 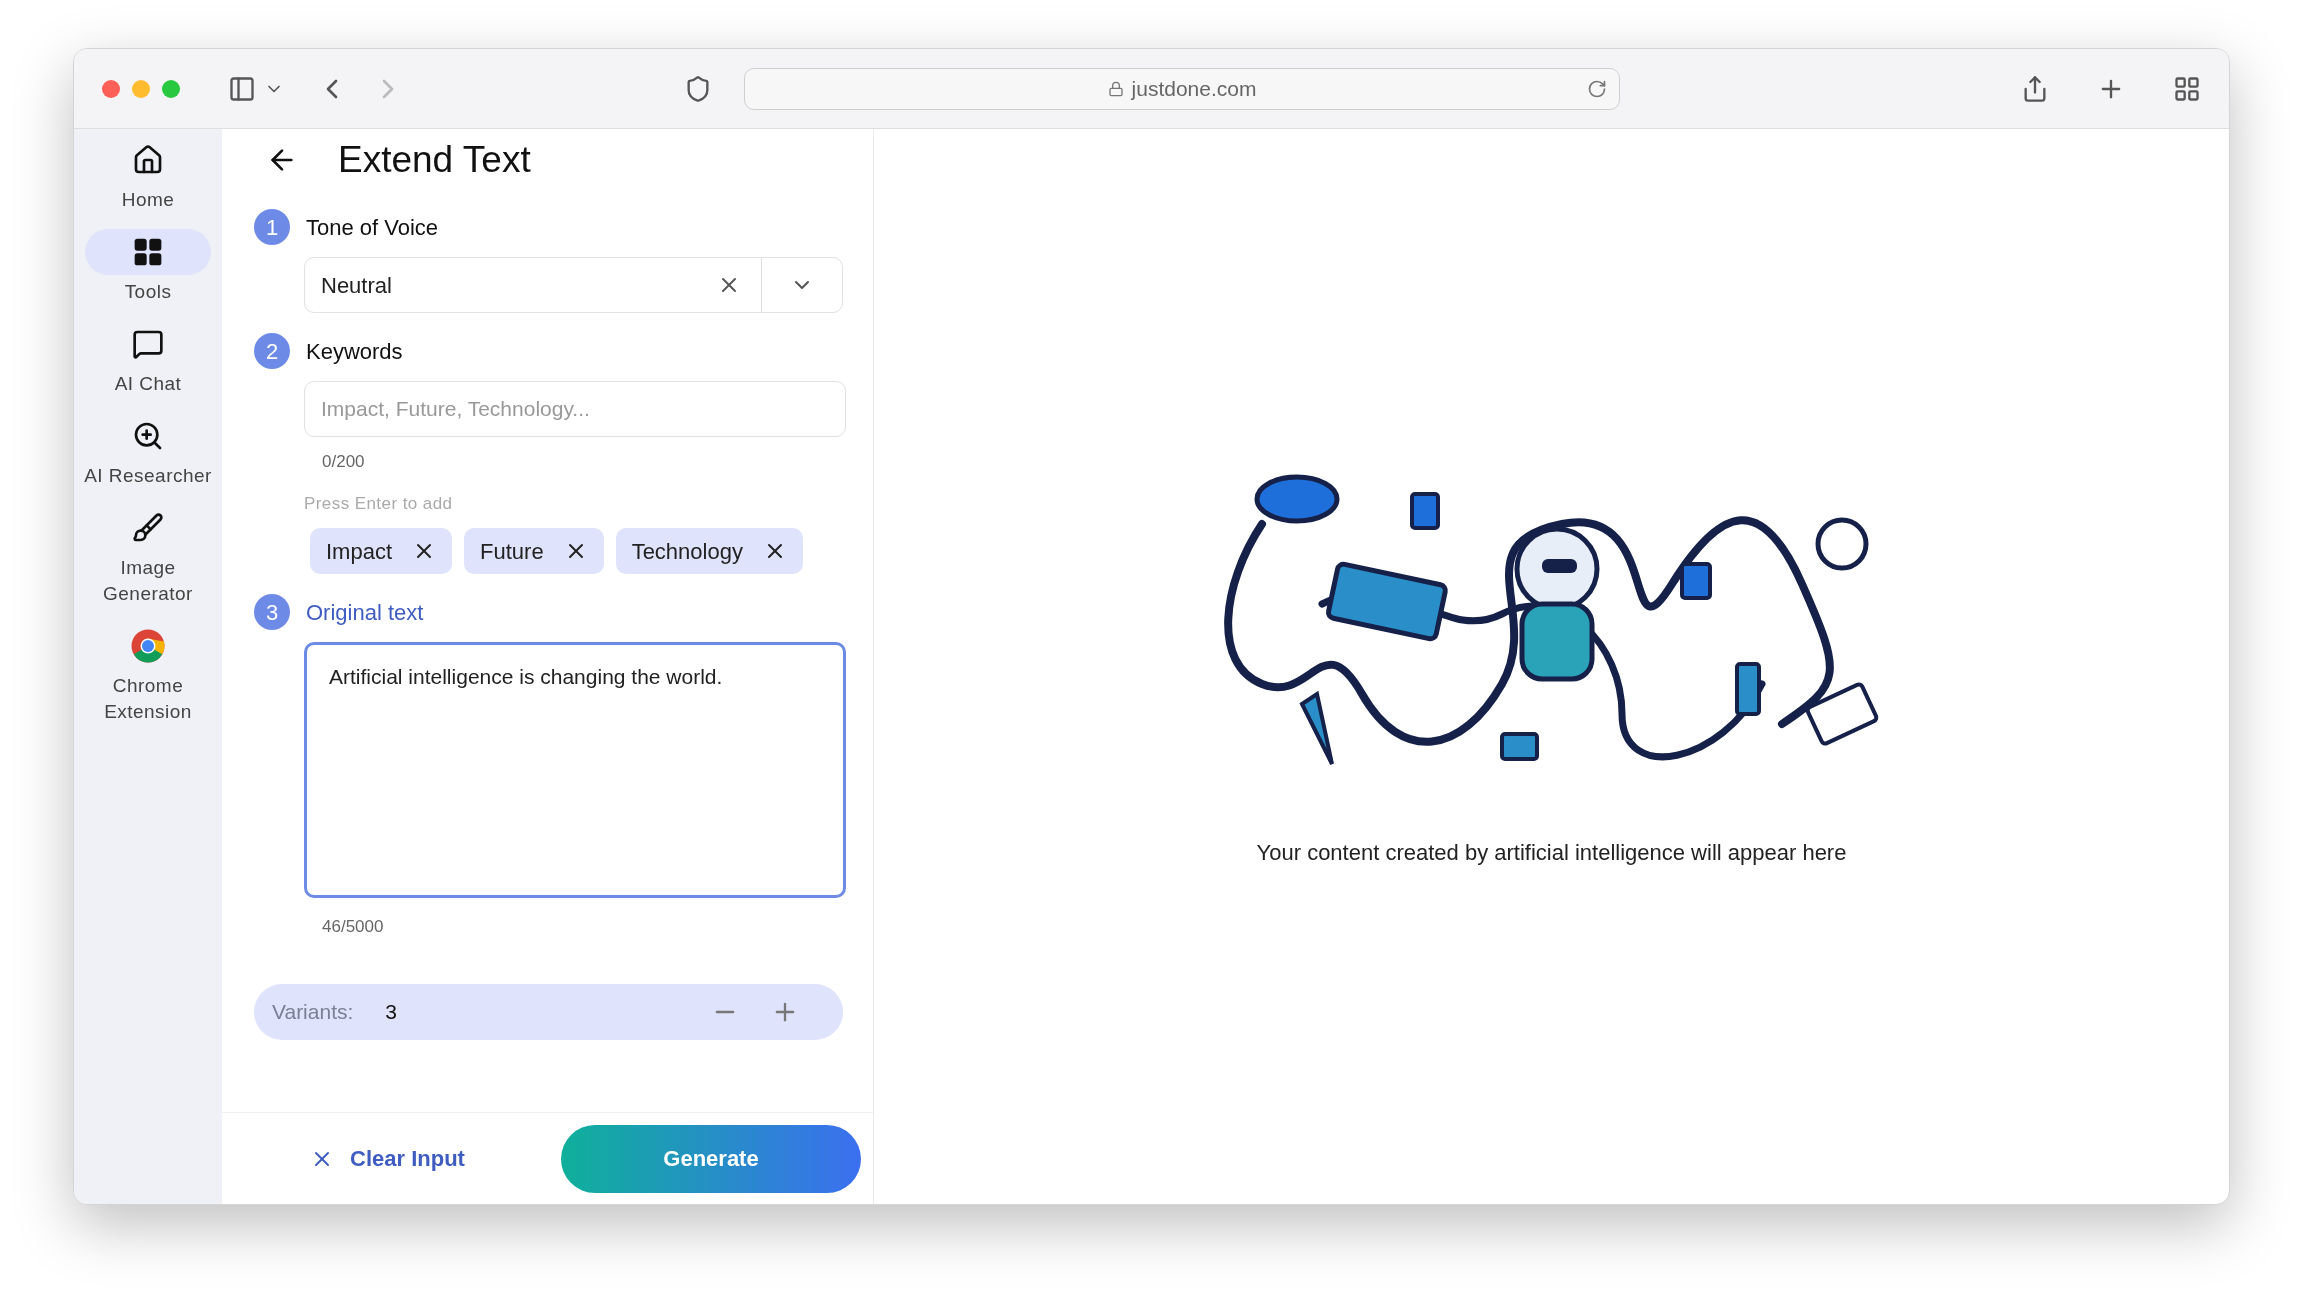 I want to click on sidebar-toggle-icon, so click(x=242, y=88).